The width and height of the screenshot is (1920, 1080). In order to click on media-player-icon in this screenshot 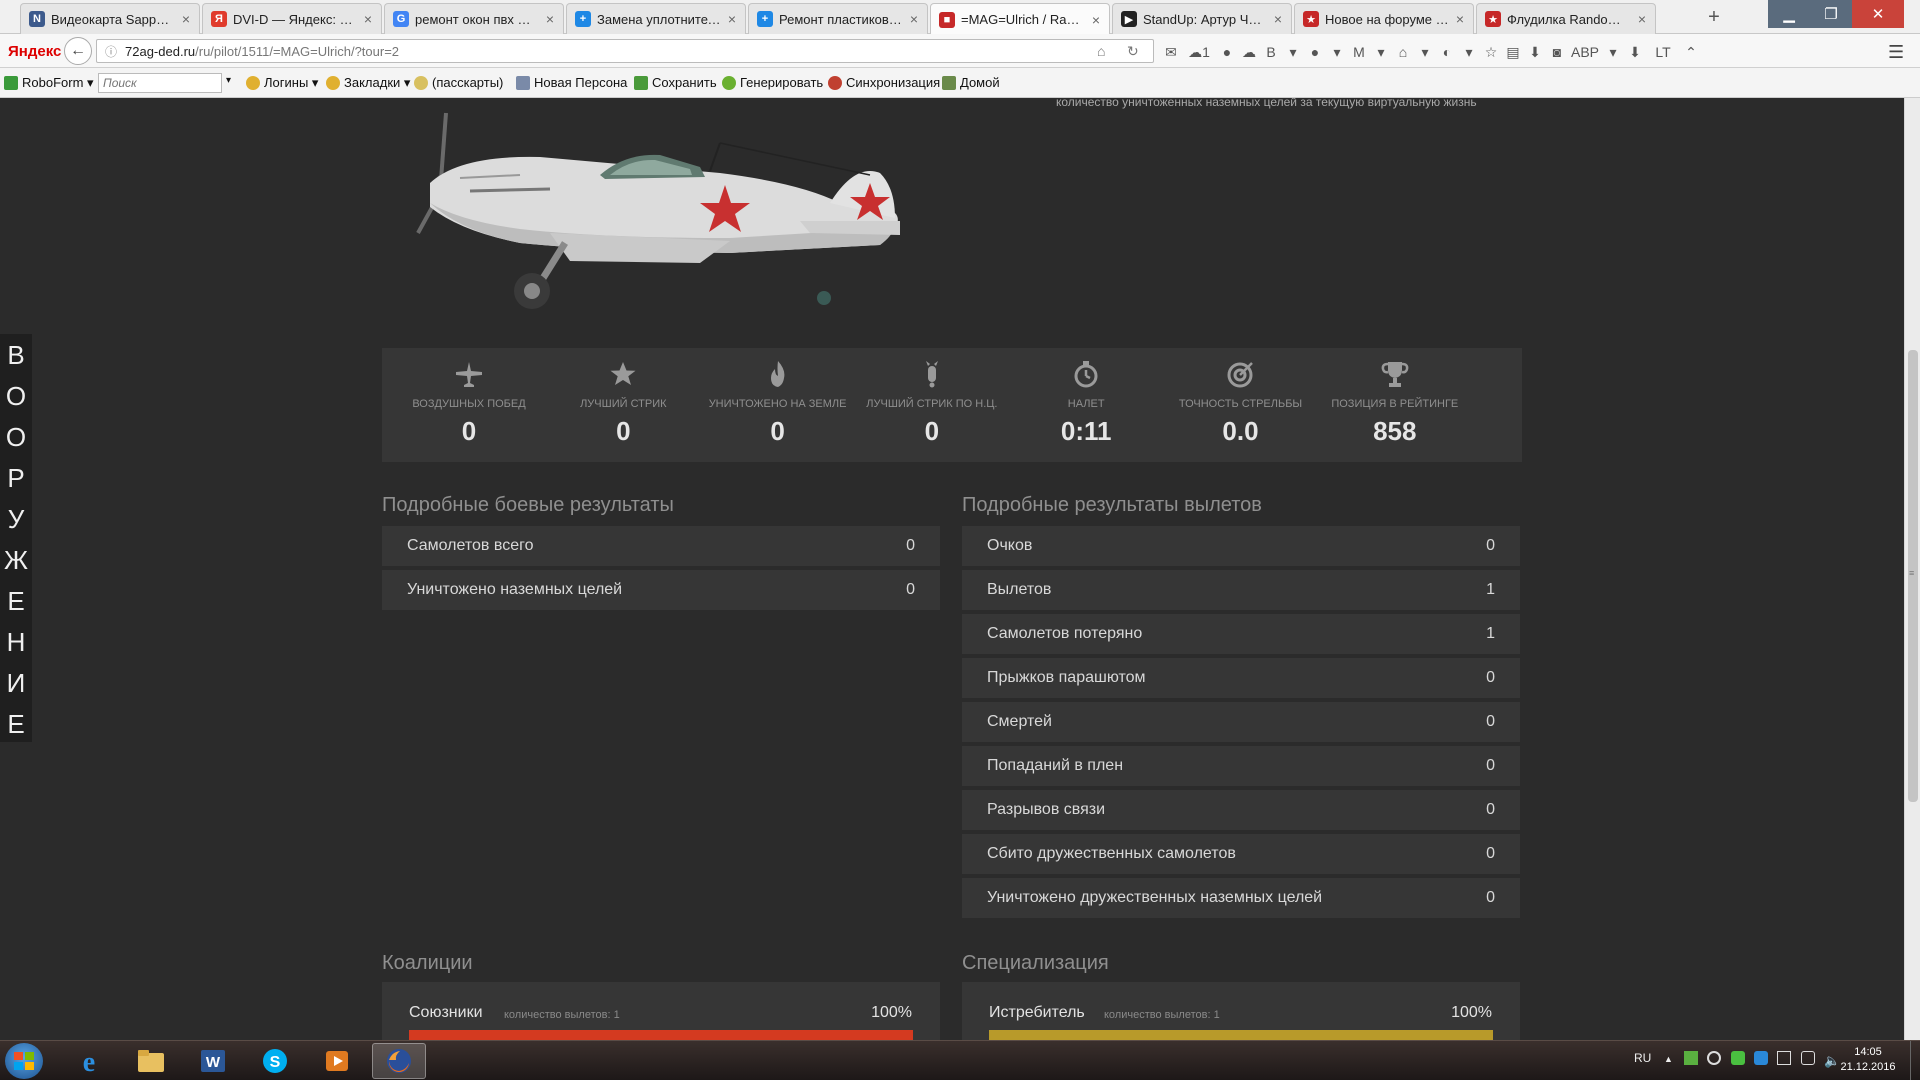, I will do `click(337, 1061)`.